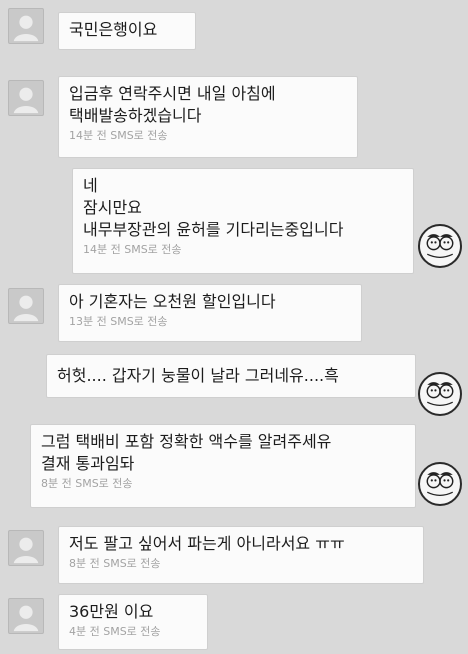  What do you see at coordinates (213, 229) in the screenshot?
I see `message-text: 내무부장관의 윤허를 기다리는중입니다` at bounding box center [213, 229].